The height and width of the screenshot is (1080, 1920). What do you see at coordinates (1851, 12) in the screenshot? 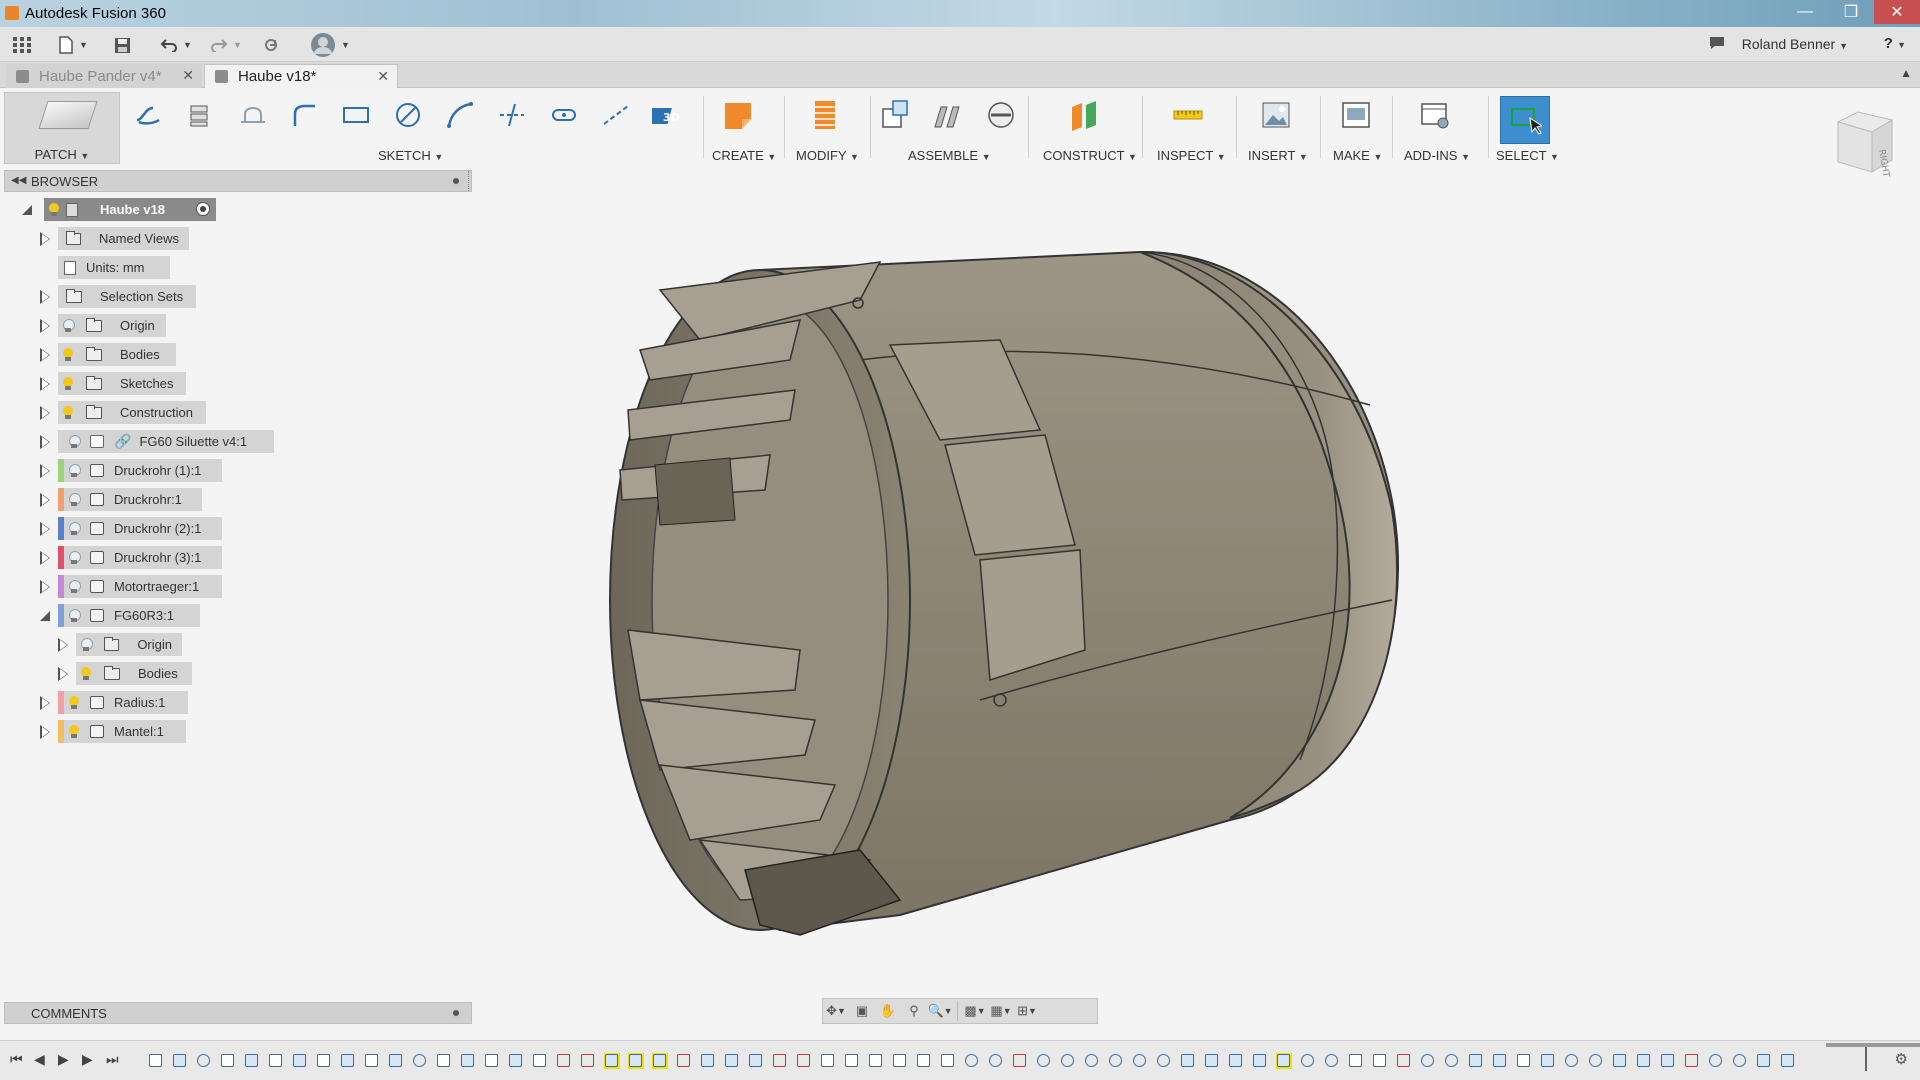
I see `maximize-icon: ❐` at bounding box center [1851, 12].